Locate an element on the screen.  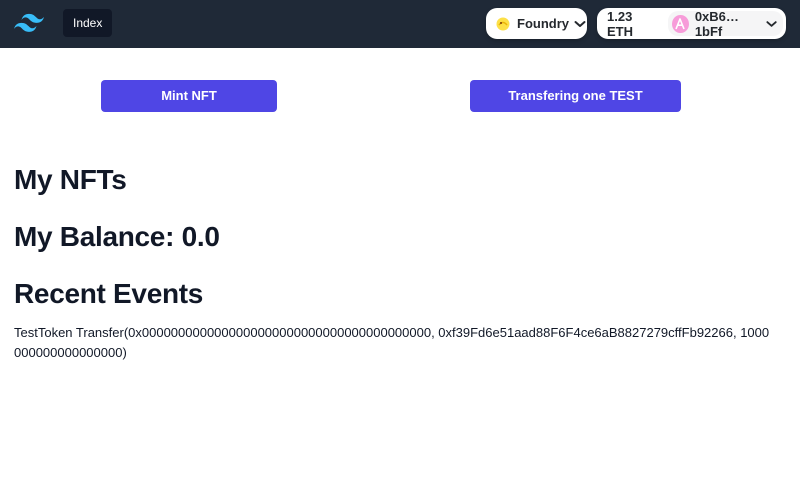
wallet-balance: 1.23 ETH is located at coordinates (620, 23).